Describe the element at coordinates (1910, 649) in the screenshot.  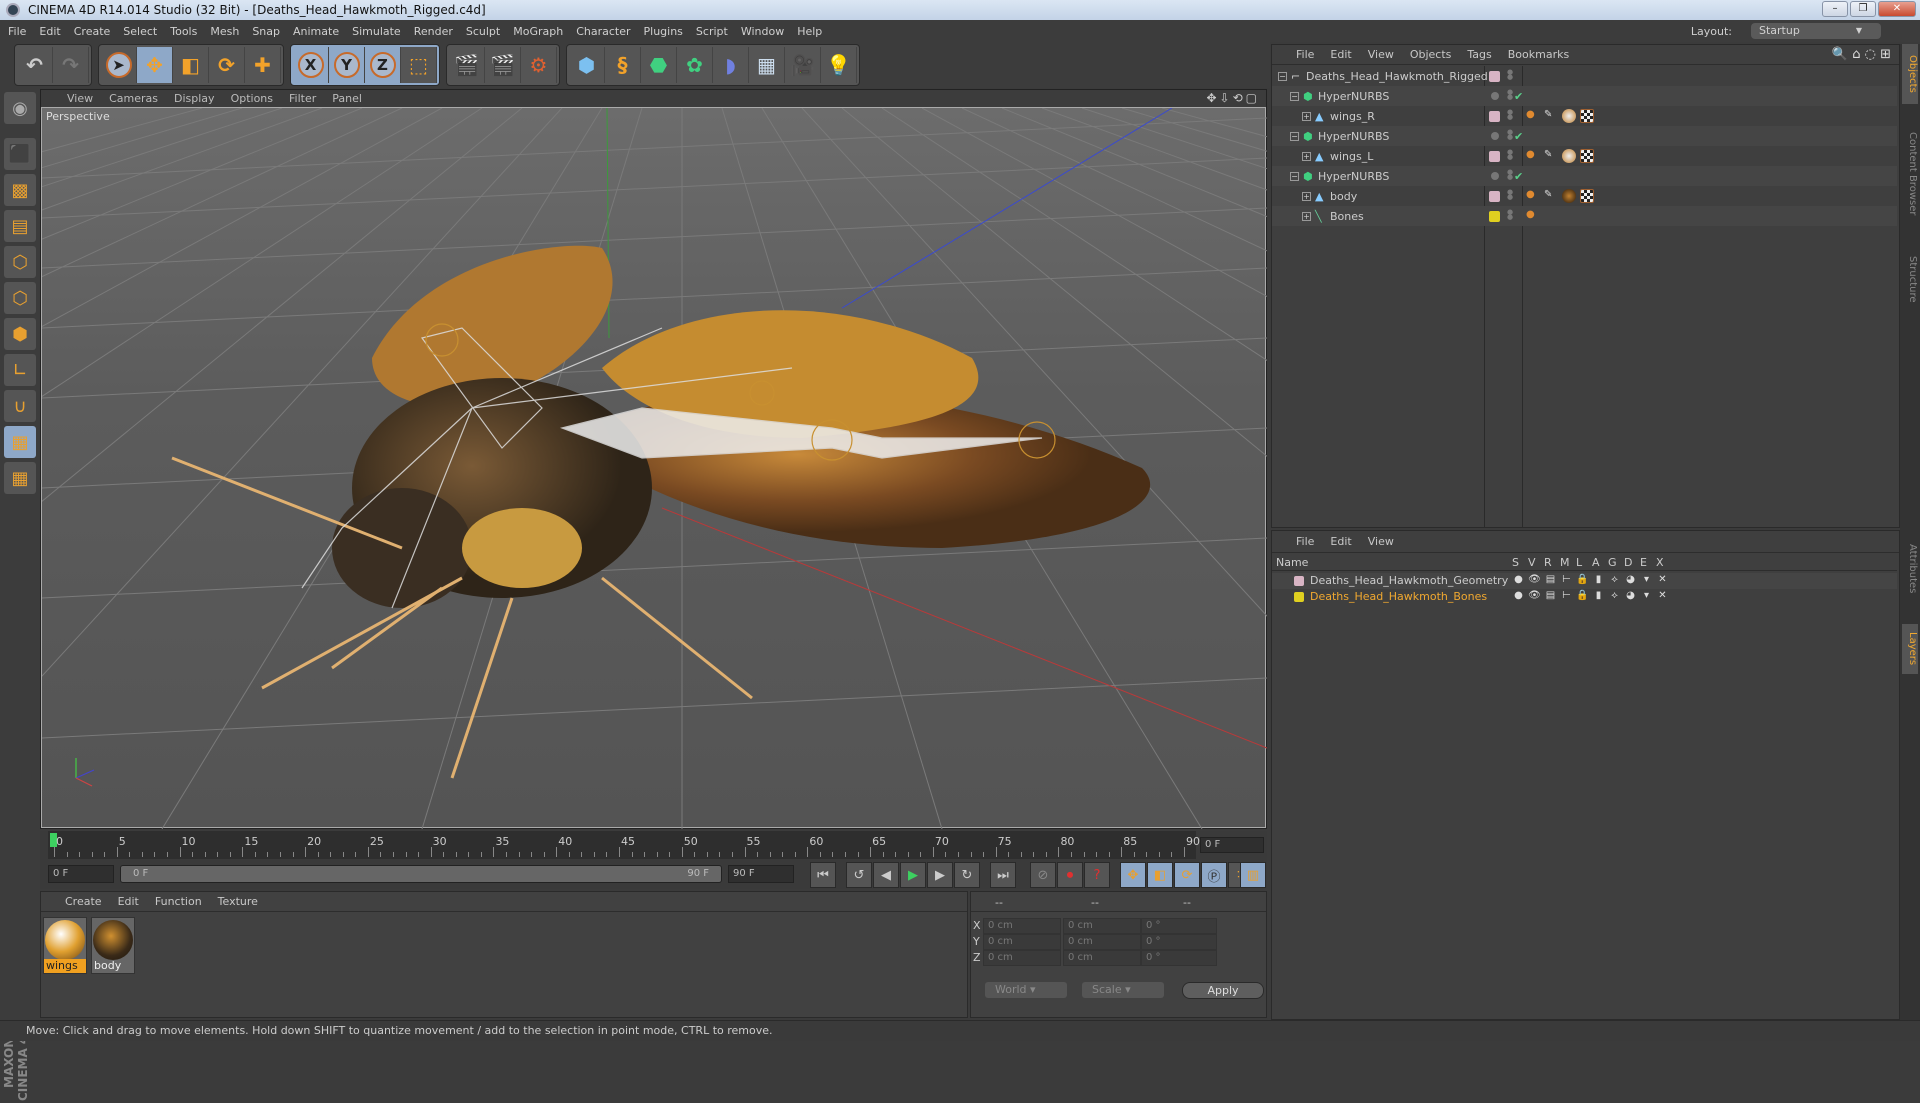
I see `tab-layers: Layers` at that location.